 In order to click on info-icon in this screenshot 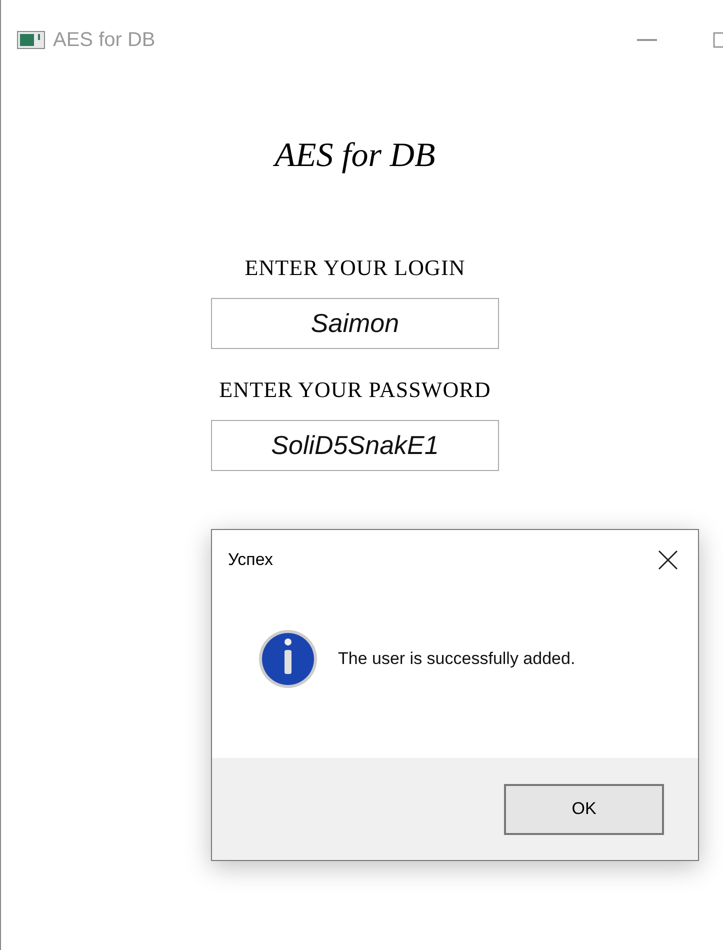, I will do `click(288, 659)`.